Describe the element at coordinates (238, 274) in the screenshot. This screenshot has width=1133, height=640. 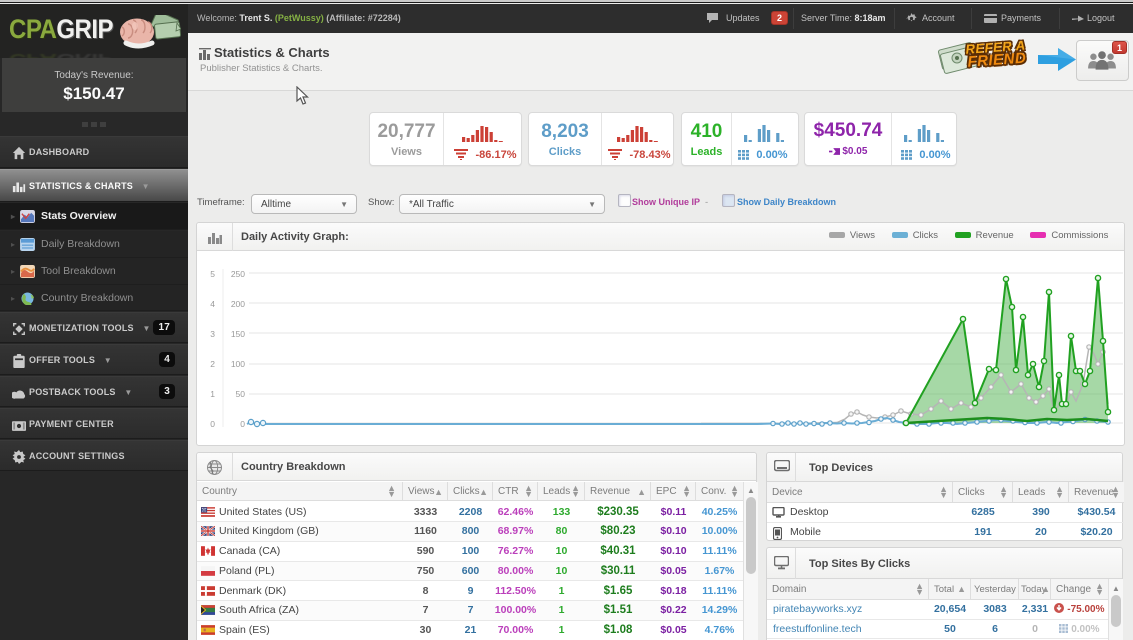
I see `svg-text: 250` at that location.